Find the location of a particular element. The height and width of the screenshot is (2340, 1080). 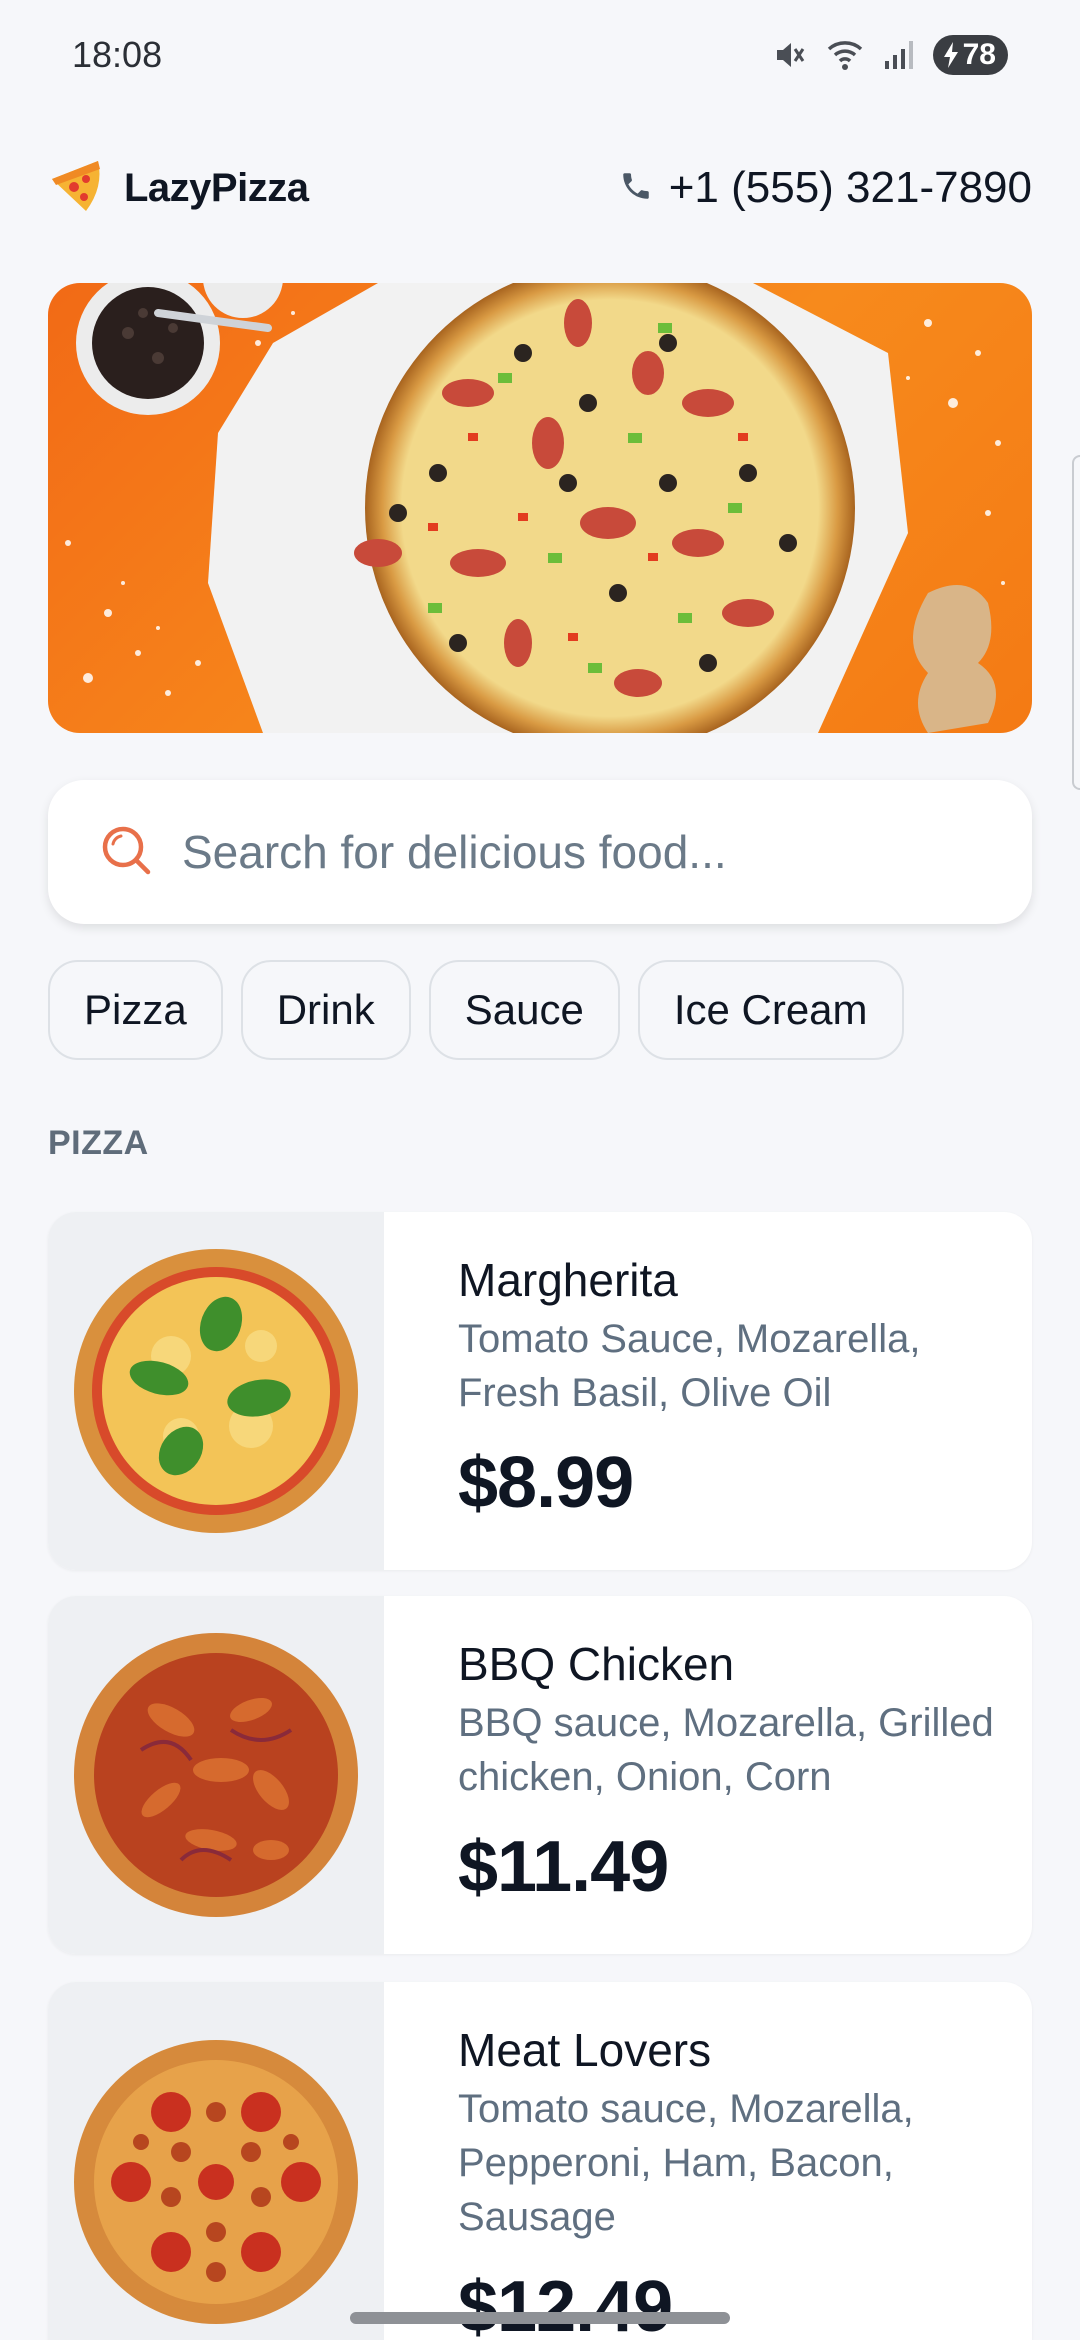

app-header: LazyPizza +1 (555) 321-7890 is located at coordinates (540, 188).